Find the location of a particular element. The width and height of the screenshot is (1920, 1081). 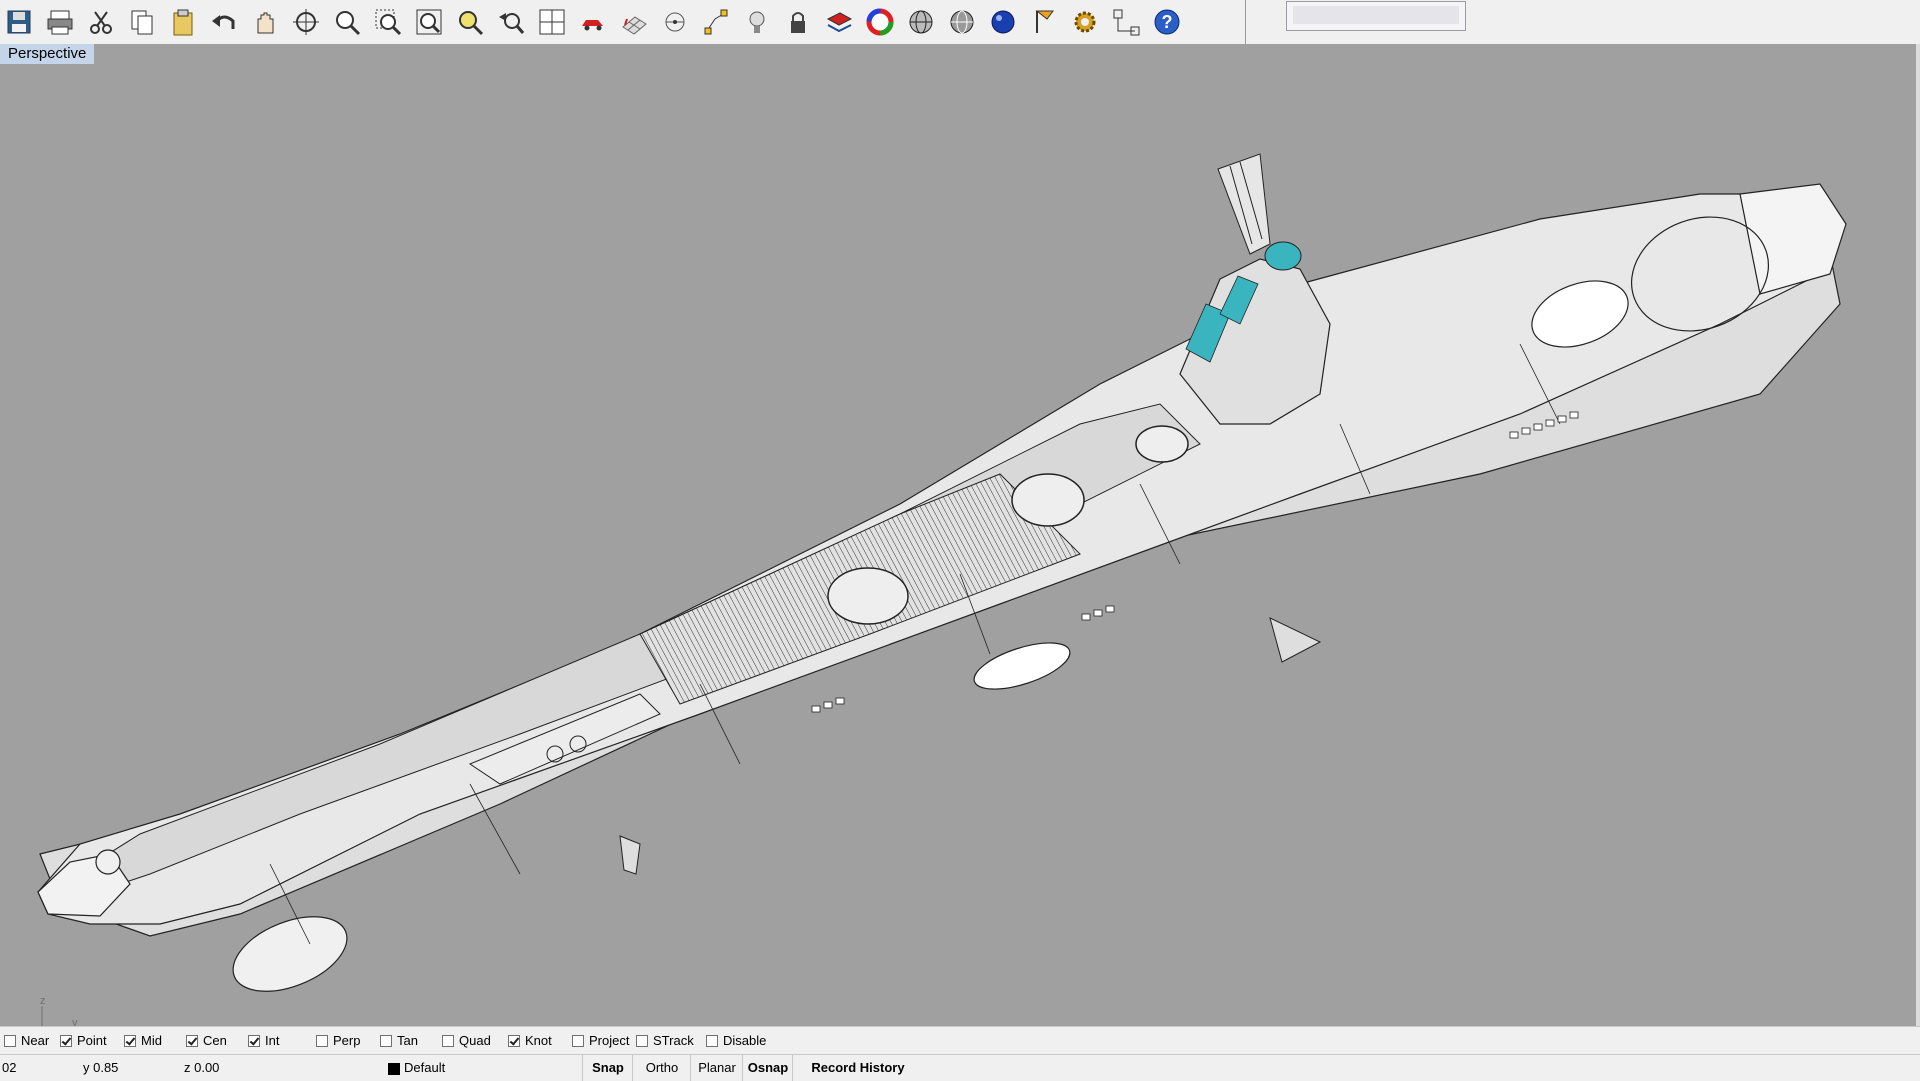

rotate-view-button is located at coordinates (306, 22).